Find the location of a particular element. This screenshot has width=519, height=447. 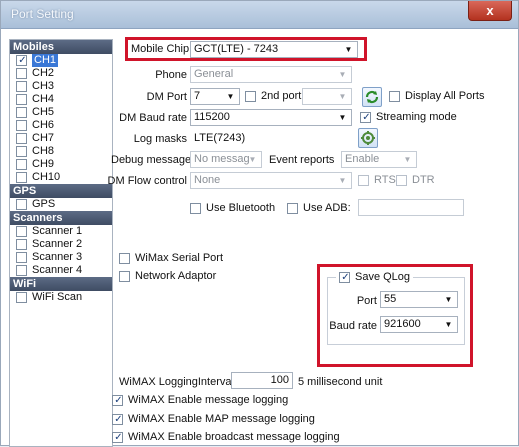

sidebar-item-ch10: CH10 is located at coordinates (61, 177).